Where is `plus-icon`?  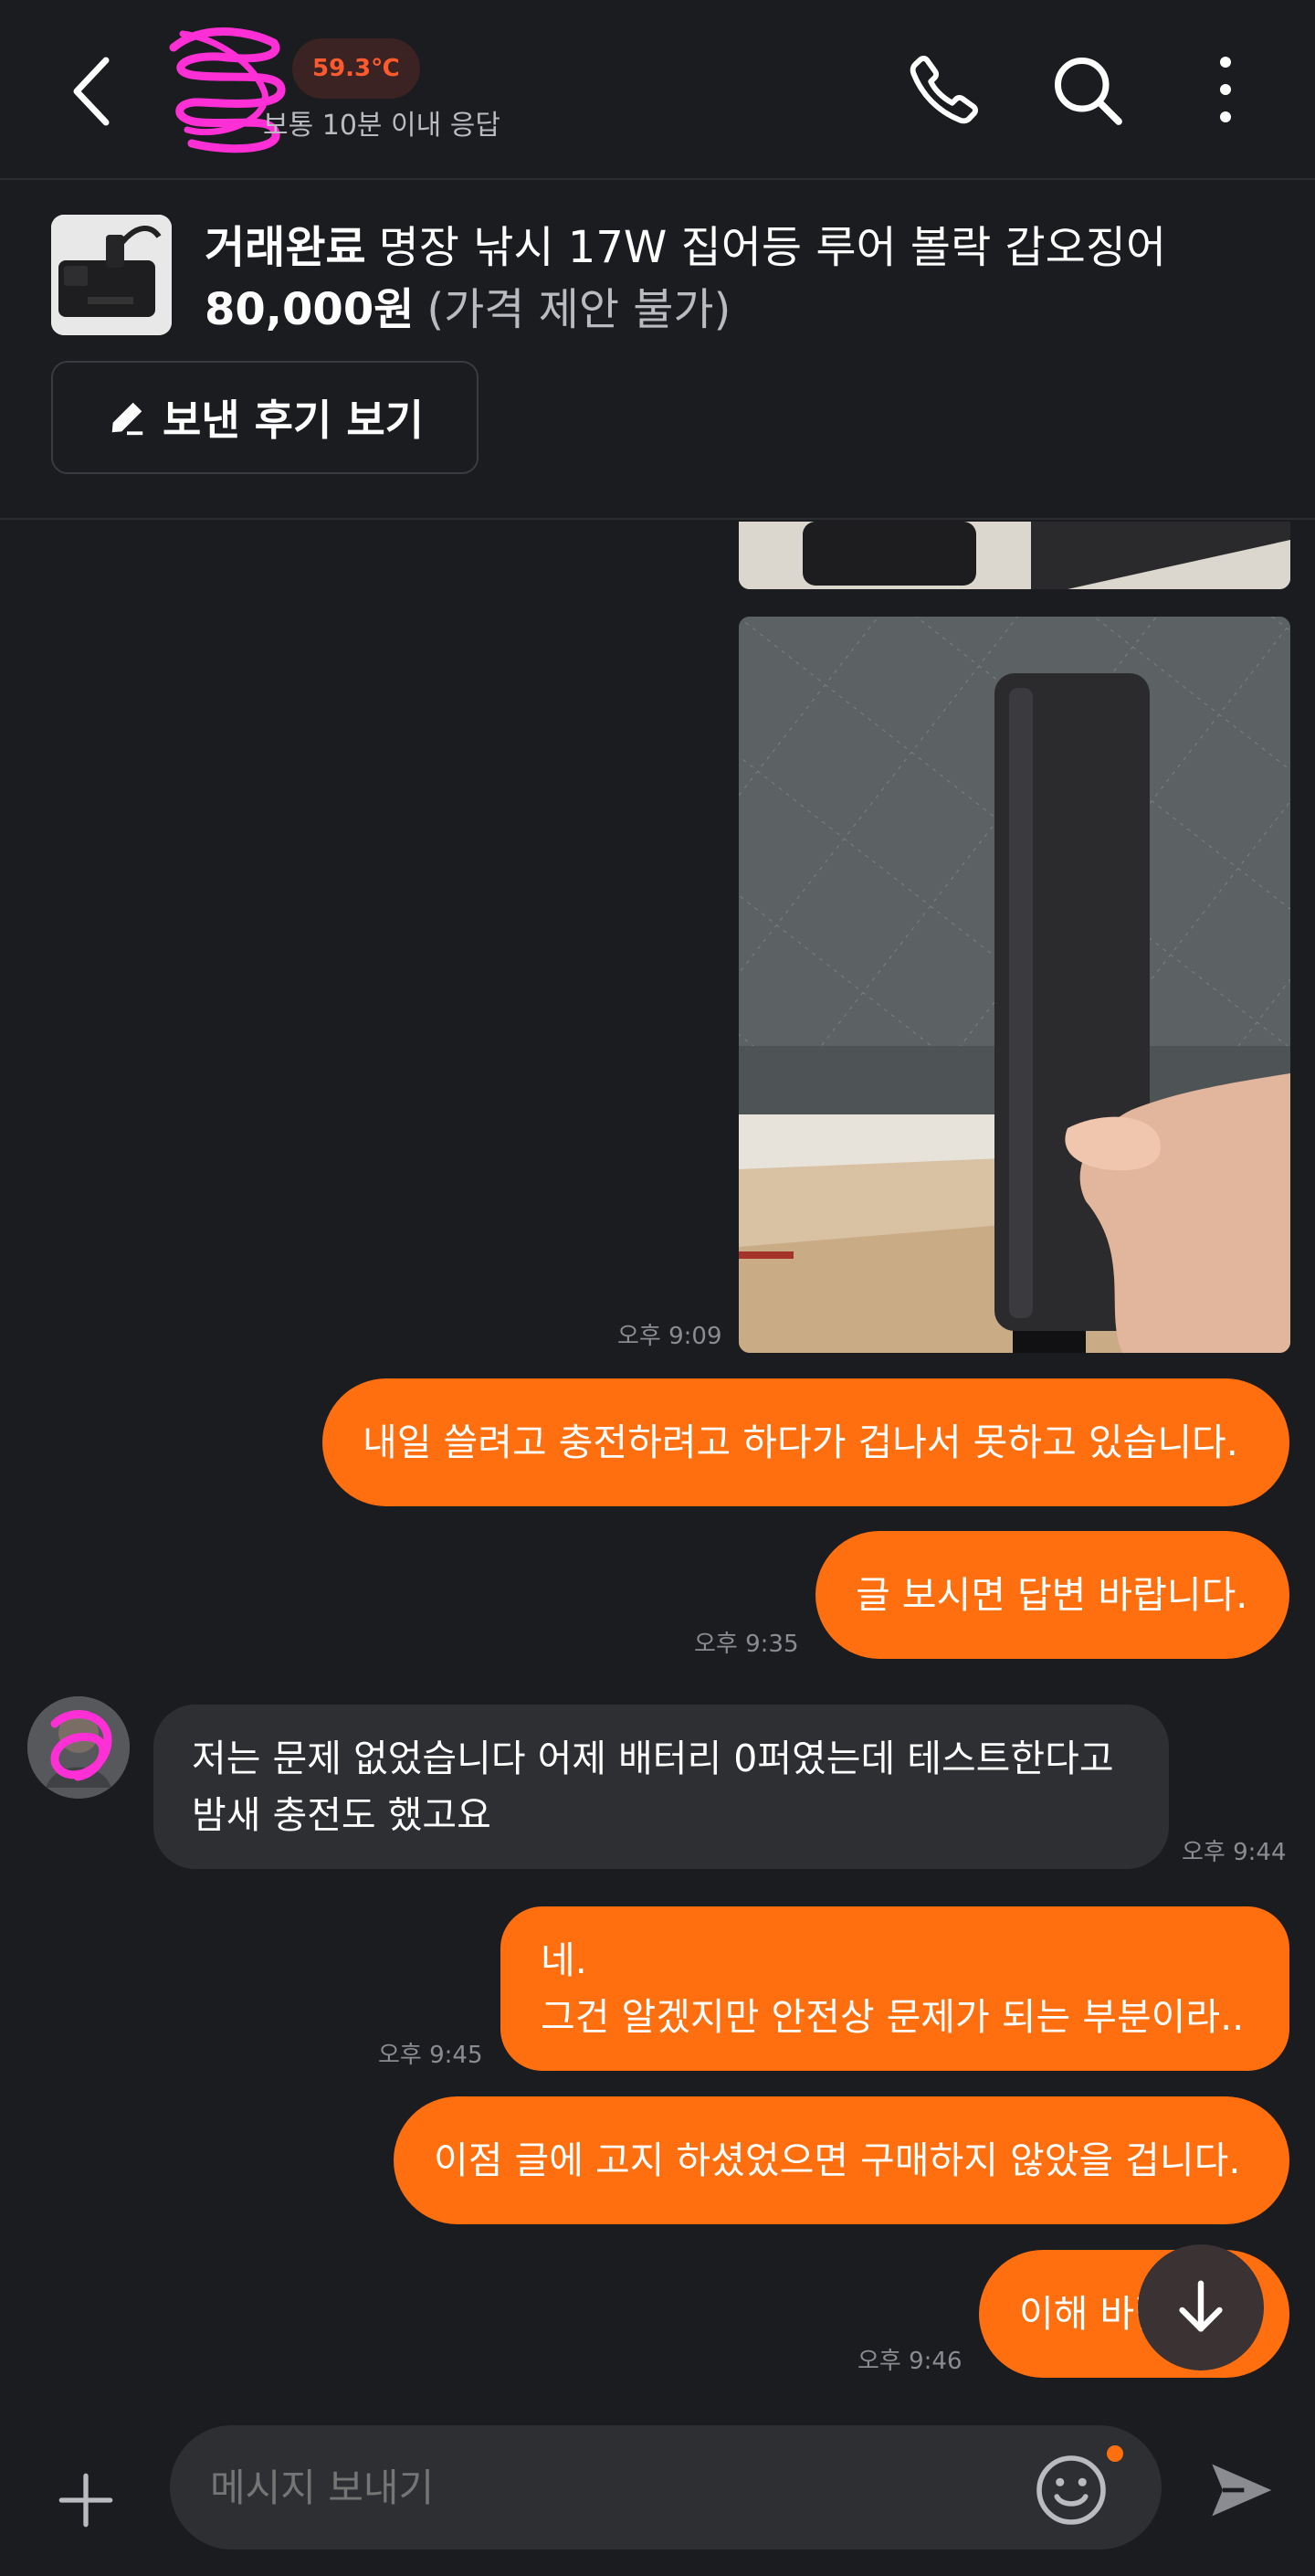
plus-icon is located at coordinates (85, 2500).